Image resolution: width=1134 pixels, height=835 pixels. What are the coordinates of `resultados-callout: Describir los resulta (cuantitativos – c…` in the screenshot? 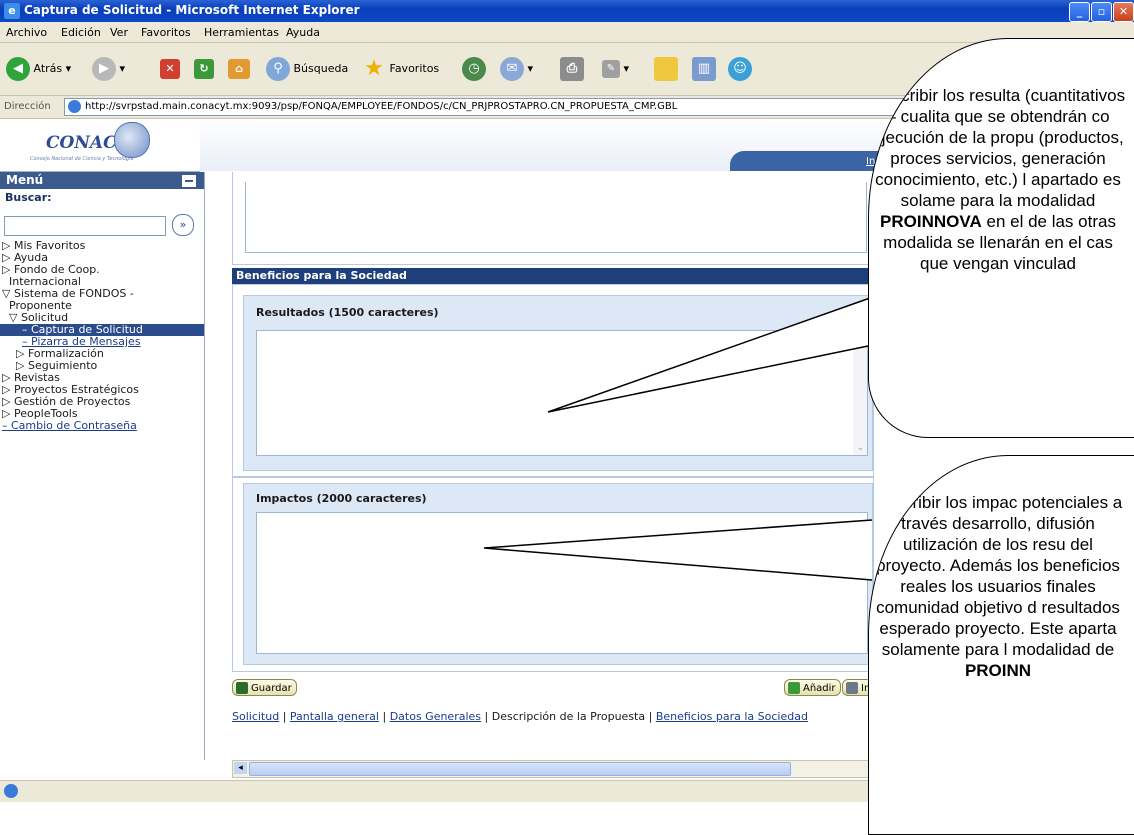 It's located at (1001, 238).